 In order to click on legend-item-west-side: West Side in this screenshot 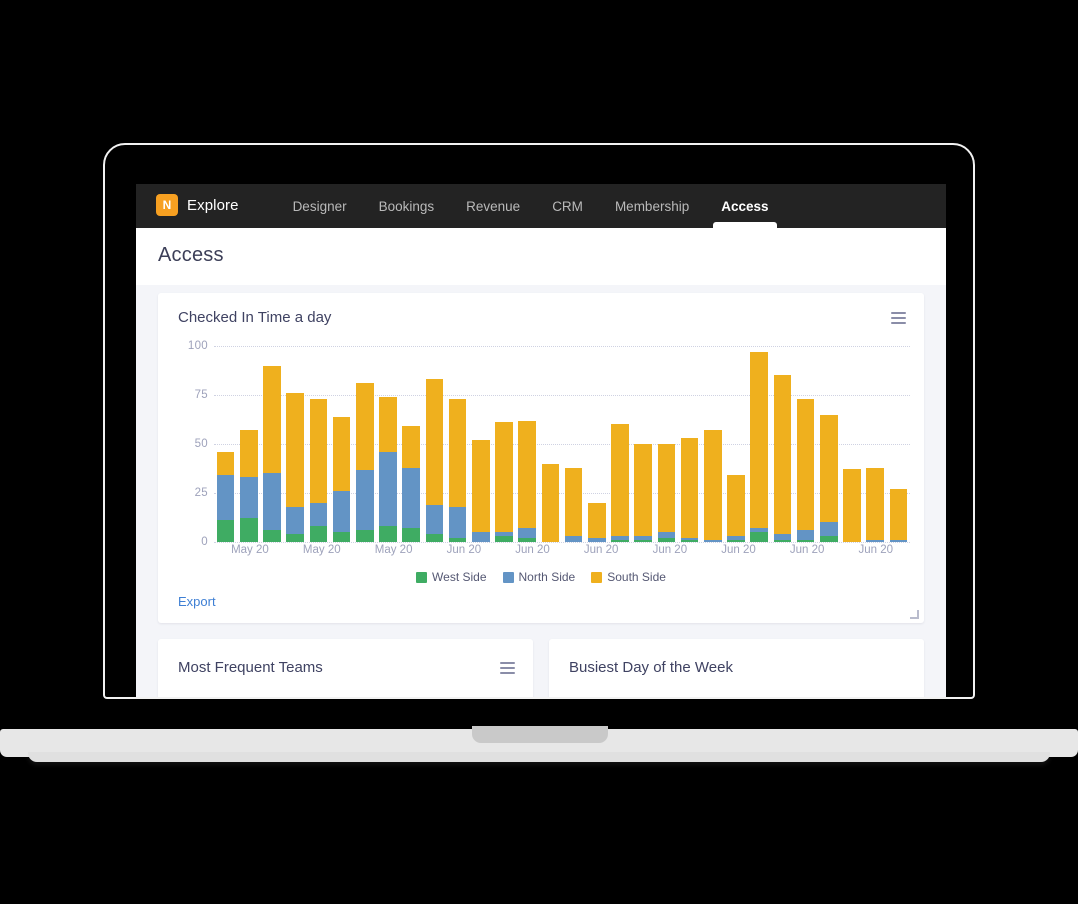, I will do `click(451, 577)`.